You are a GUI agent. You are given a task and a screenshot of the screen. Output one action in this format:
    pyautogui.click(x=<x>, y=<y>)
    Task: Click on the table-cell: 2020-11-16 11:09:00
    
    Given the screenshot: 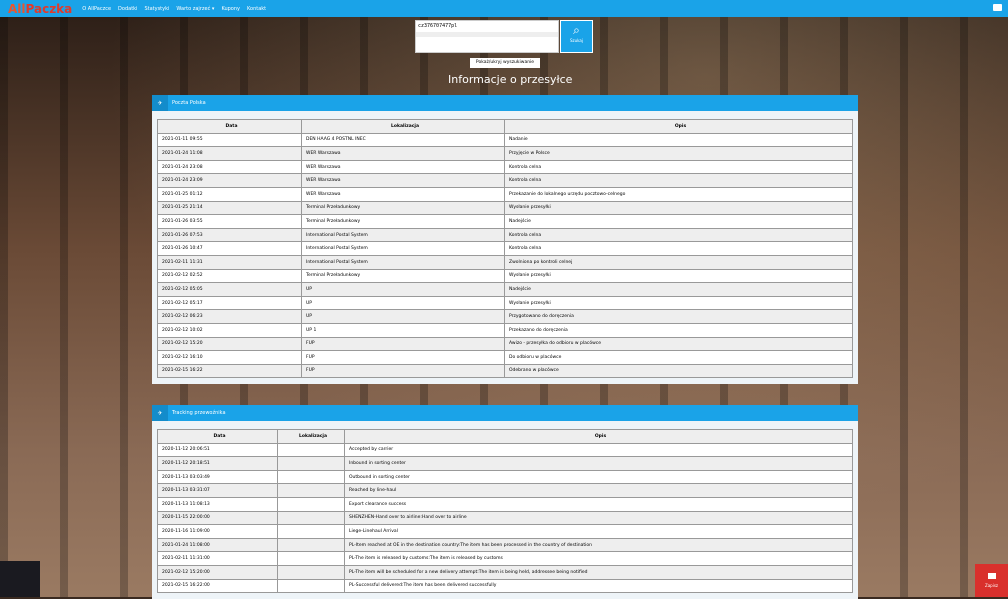 What is the action you would take?
    pyautogui.click(x=217, y=531)
    